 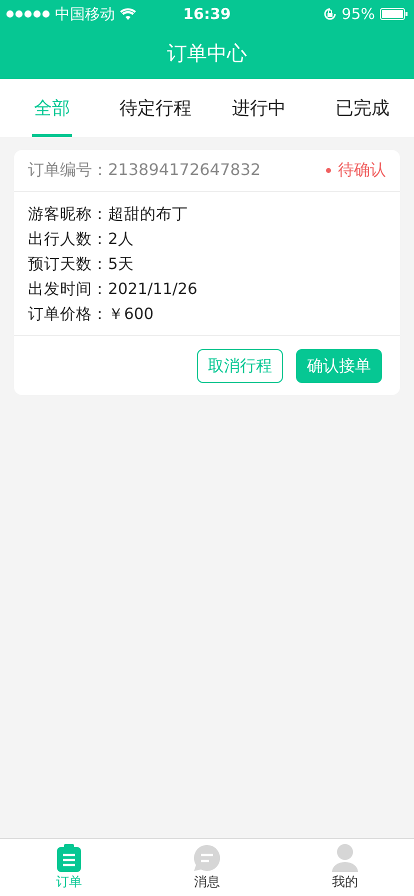 What do you see at coordinates (128, 14) in the screenshot?
I see `wifi-icon` at bounding box center [128, 14].